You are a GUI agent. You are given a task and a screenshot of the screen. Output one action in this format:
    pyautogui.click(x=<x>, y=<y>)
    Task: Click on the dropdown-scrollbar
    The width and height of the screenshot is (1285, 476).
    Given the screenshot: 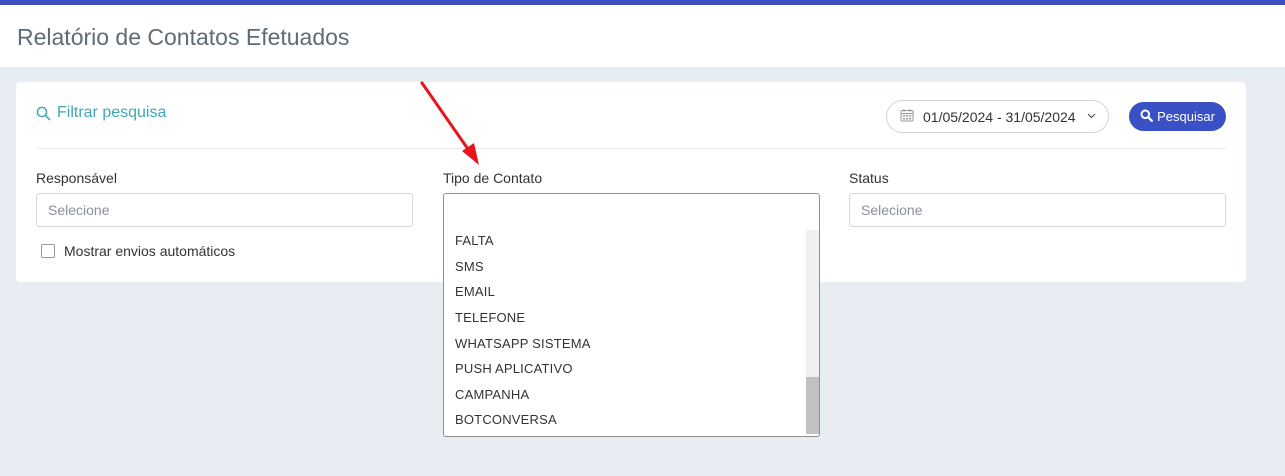 What is the action you would take?
    pyautogui.click(x=812, y=332)
    